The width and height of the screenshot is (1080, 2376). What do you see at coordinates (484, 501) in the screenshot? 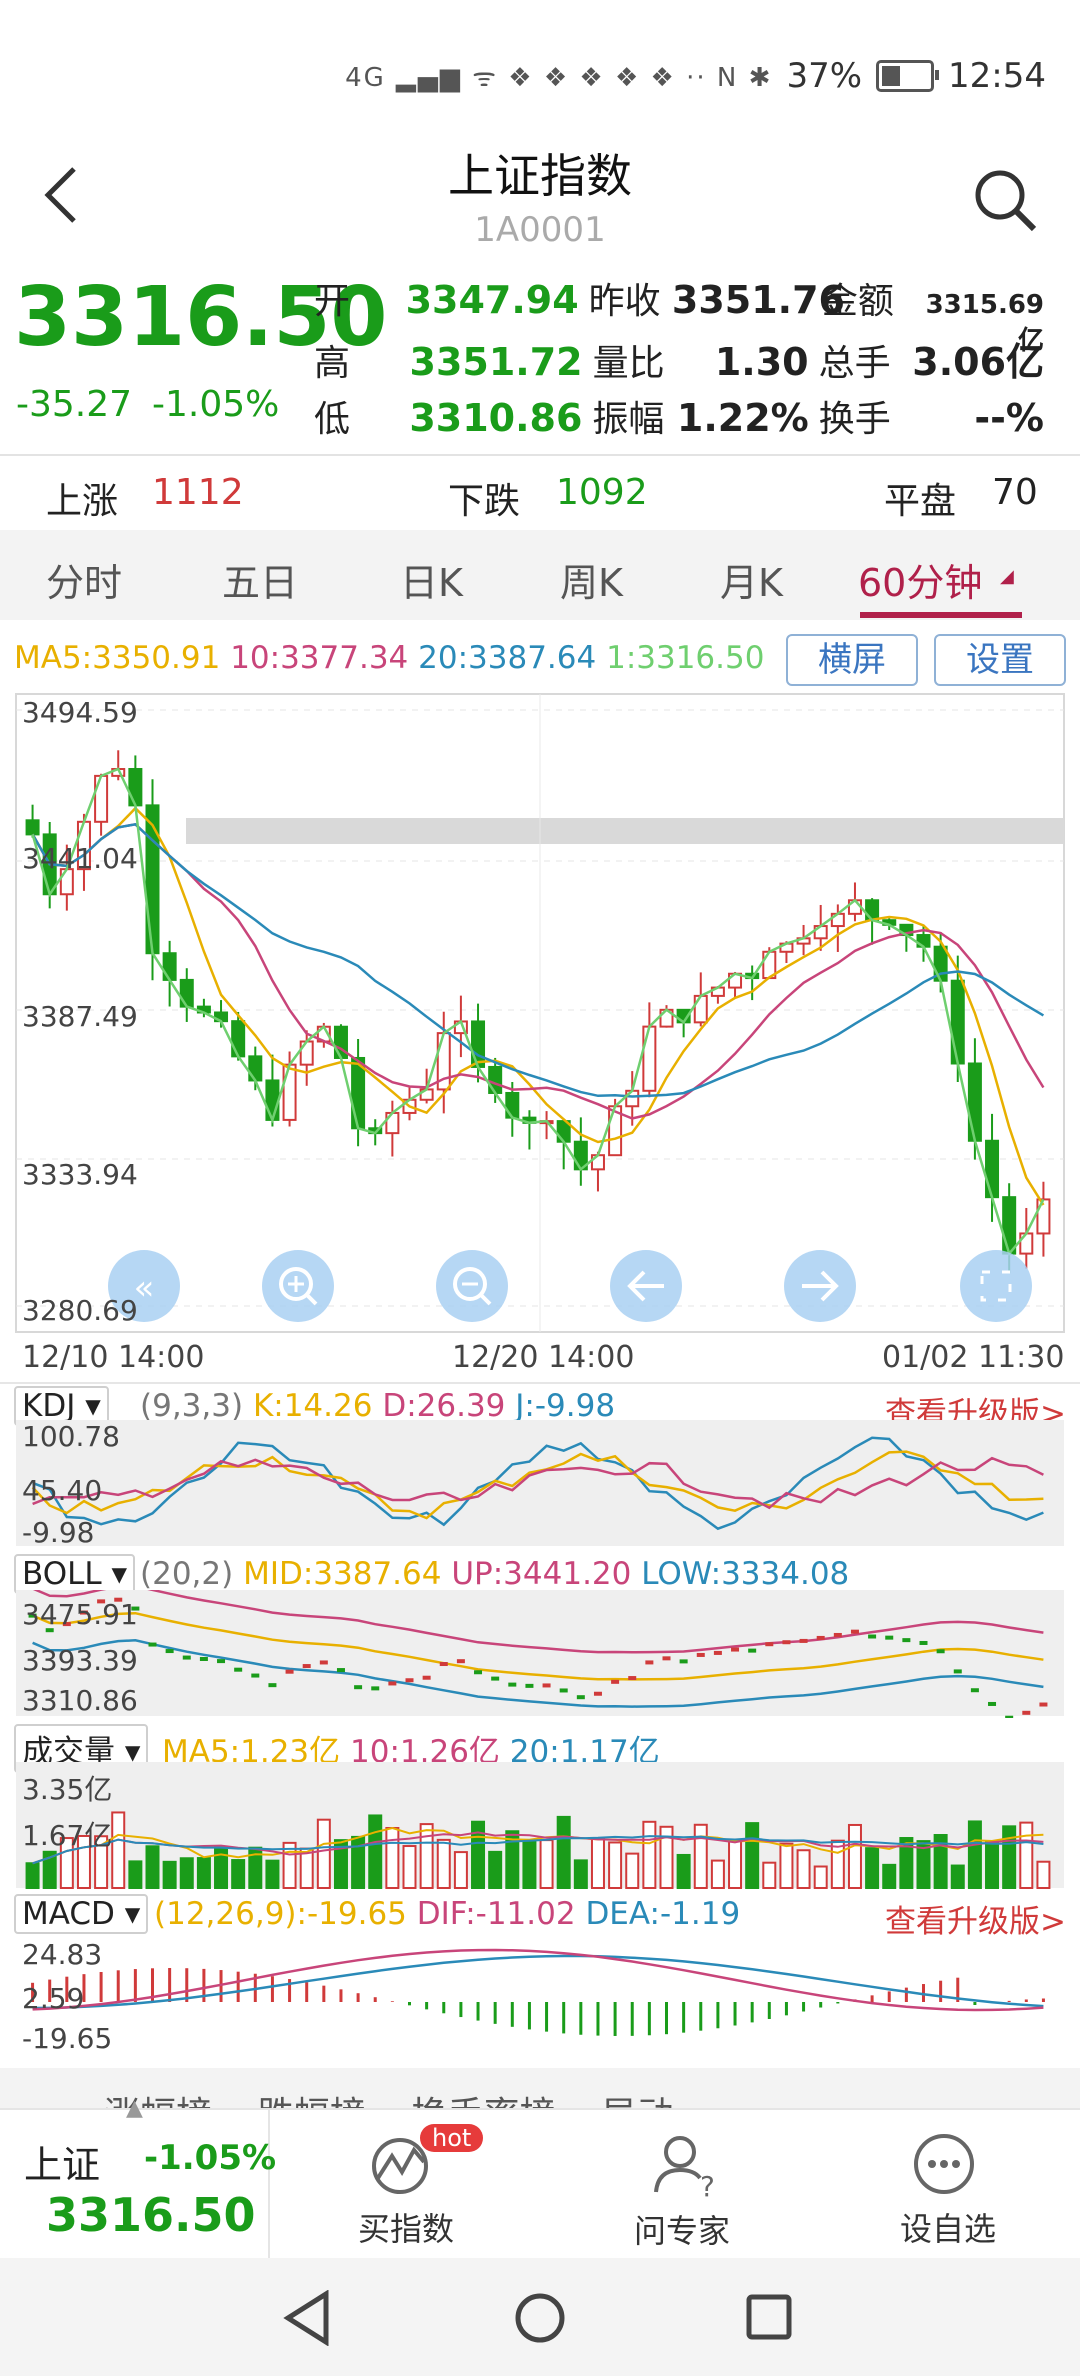
I see `down-label: 下跌` at bounding box center [484, 501].